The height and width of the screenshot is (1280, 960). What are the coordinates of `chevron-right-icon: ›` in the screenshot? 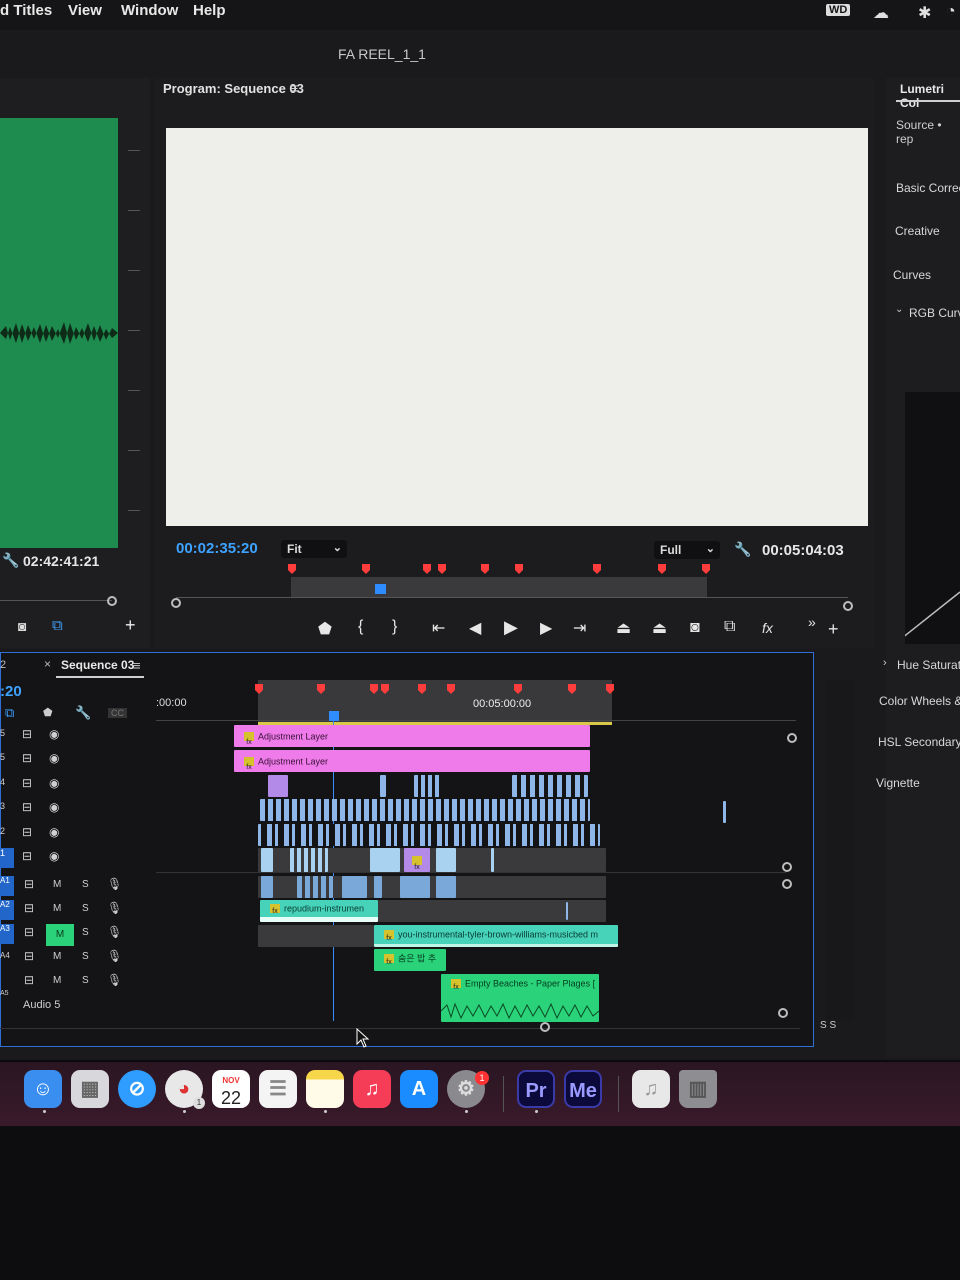 It's located at (885, 663).